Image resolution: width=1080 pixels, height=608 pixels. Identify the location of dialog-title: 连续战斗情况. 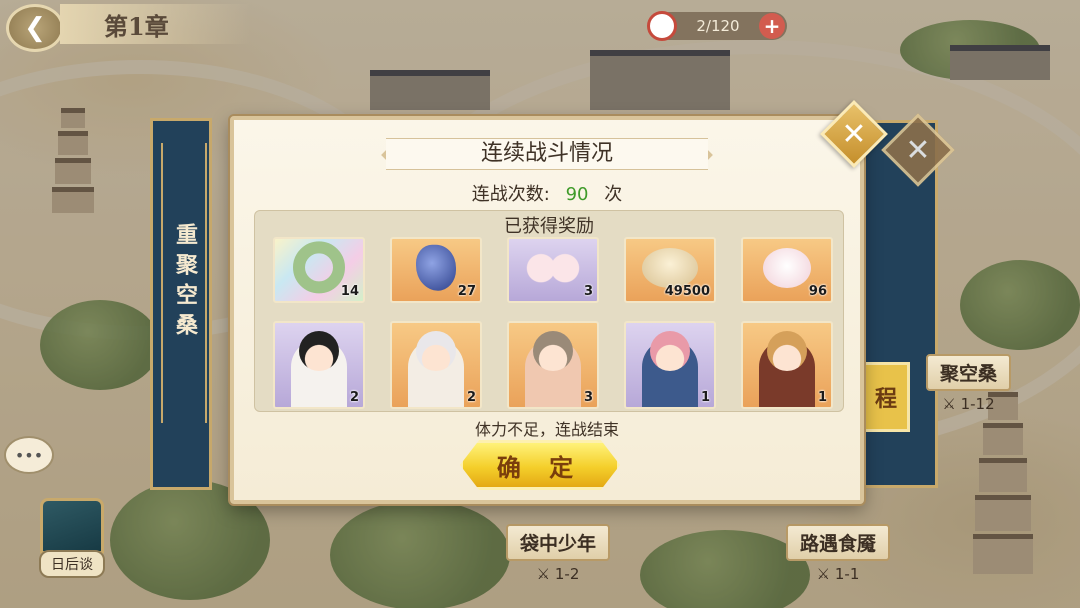
(547, 154).